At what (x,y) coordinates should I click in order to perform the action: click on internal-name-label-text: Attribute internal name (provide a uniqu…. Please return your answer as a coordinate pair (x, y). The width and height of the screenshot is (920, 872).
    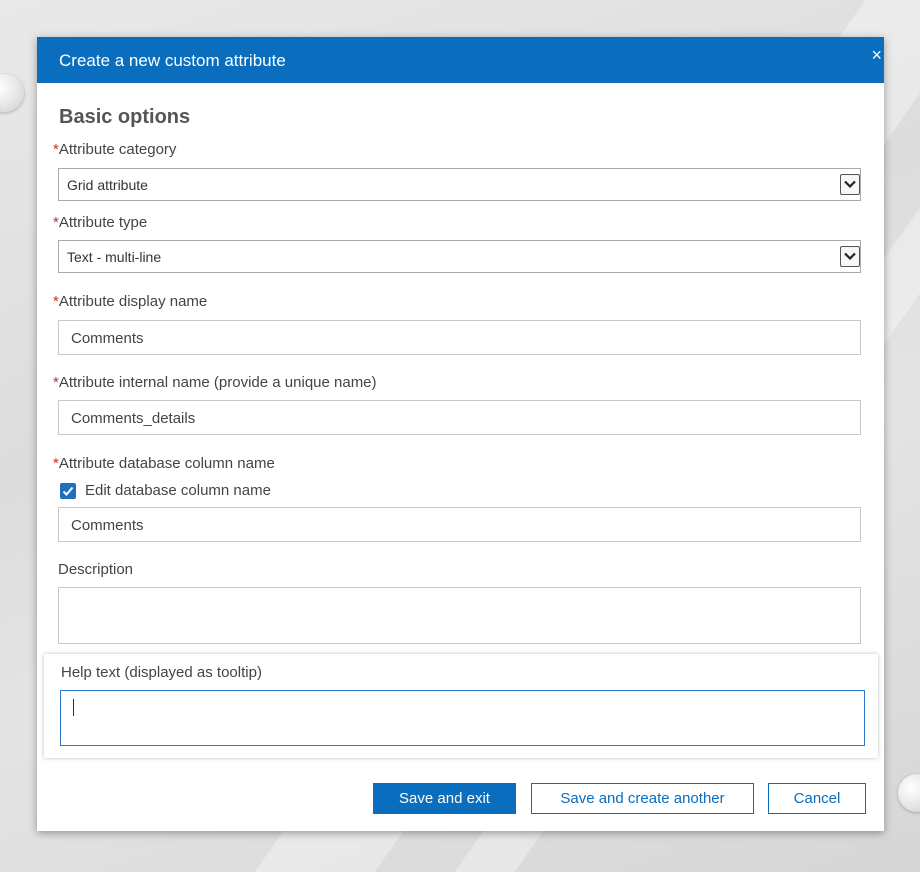
    Looking at the image, I should click on (217, 382).